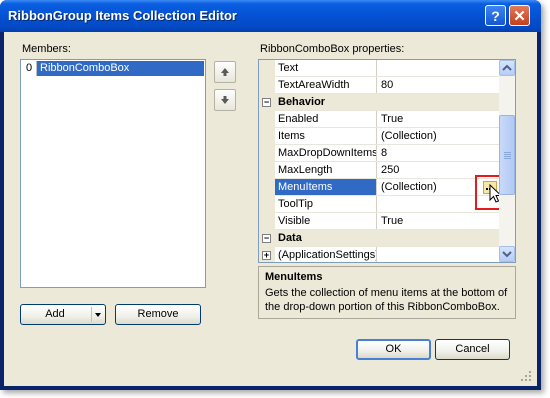 The width and height of the screenshot is (550, 398). What do you see at coordinates (326, 153) in the screenshot?
I see `property-name: MaxDropDownItems` at bounding box center [326, 153].